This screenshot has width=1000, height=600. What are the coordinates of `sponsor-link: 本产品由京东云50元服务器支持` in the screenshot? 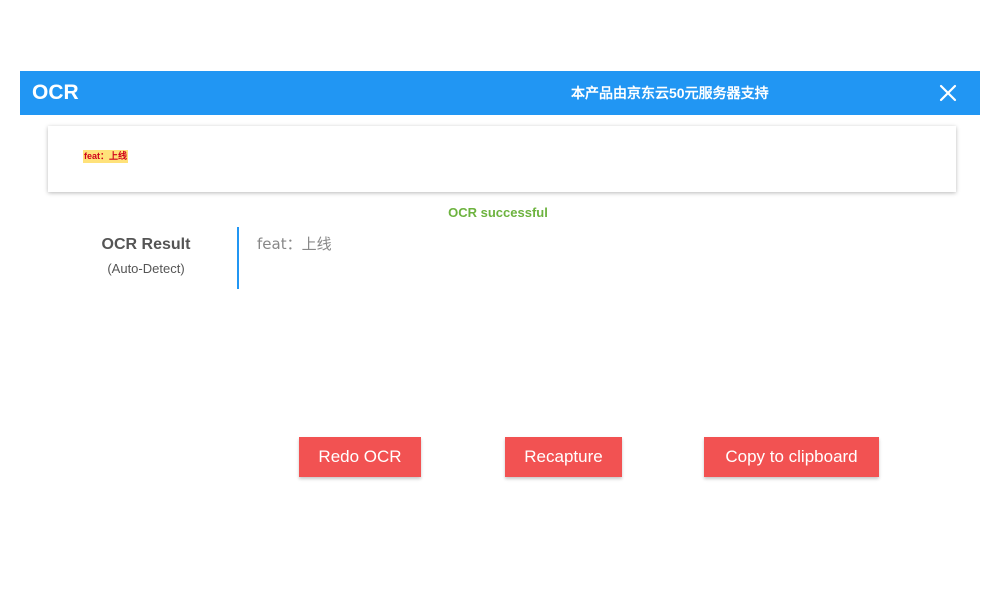 It's located at (670, 93).